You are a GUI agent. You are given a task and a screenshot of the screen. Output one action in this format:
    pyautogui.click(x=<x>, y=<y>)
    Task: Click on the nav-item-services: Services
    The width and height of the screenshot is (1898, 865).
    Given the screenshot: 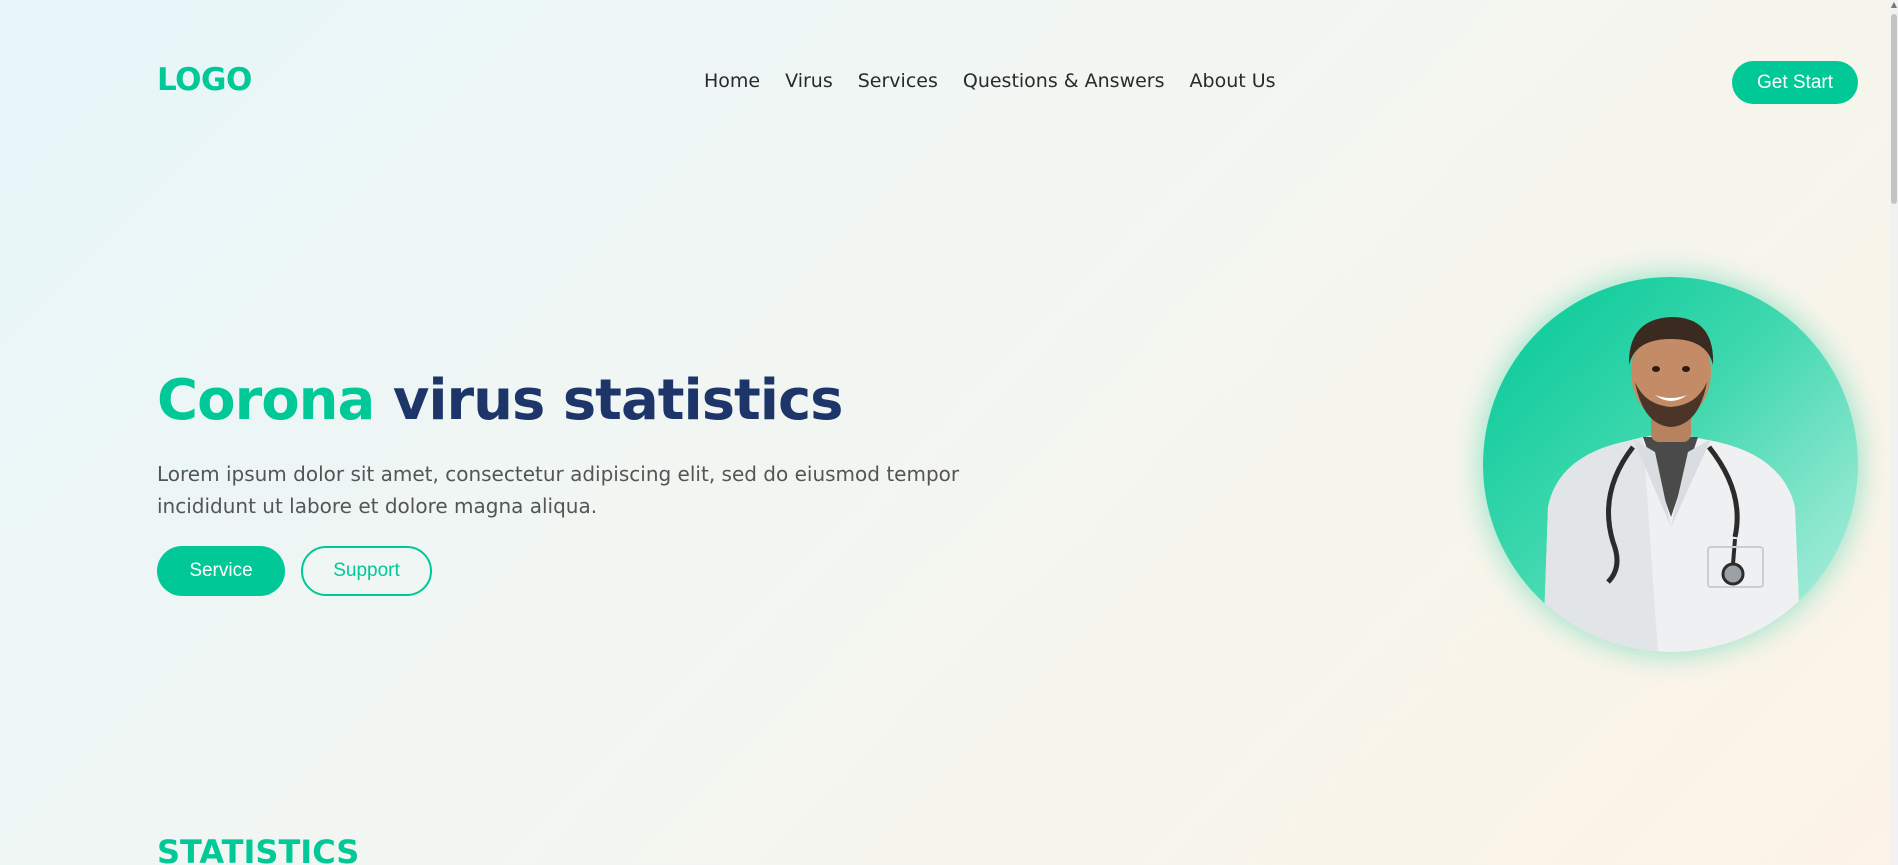 What is the action you would take?
    pyautogui.click(x=898, y=81)
    